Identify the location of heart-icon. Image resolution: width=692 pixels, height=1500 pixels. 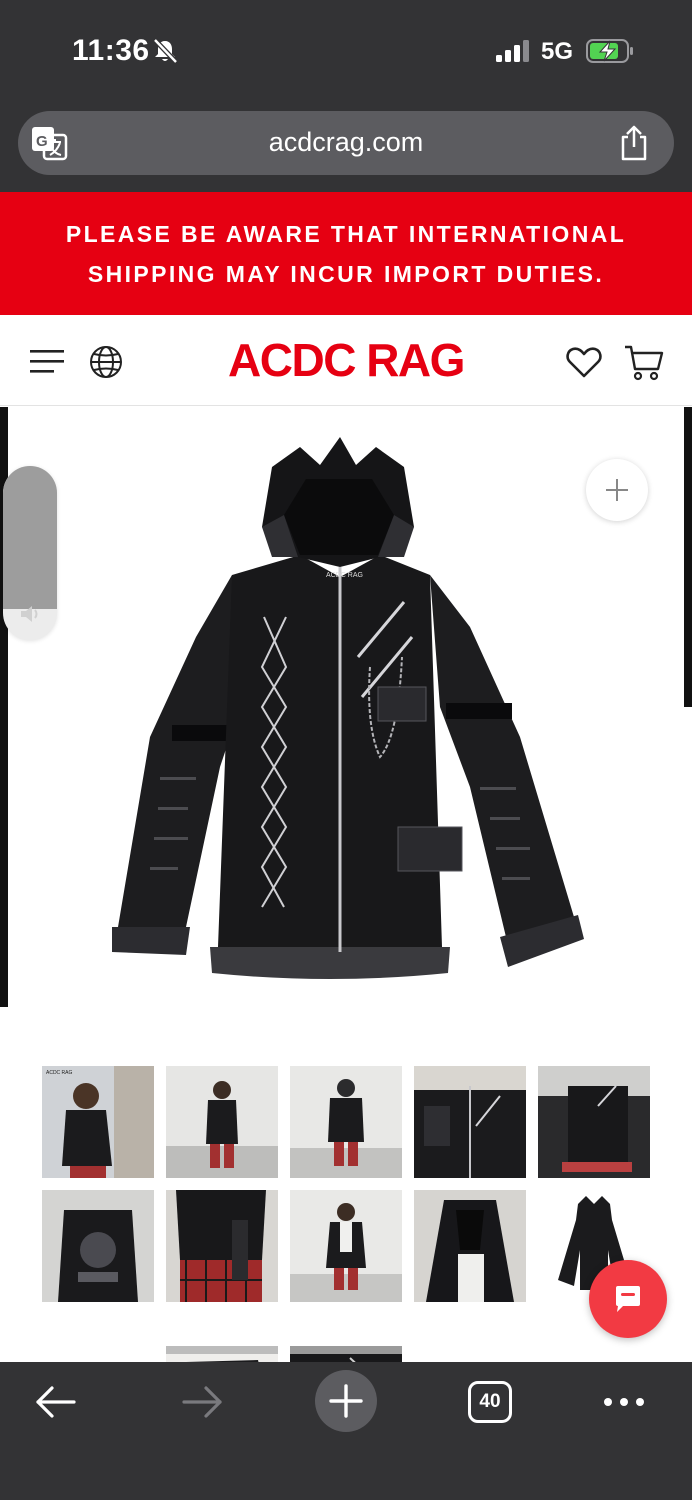
(584, 362).